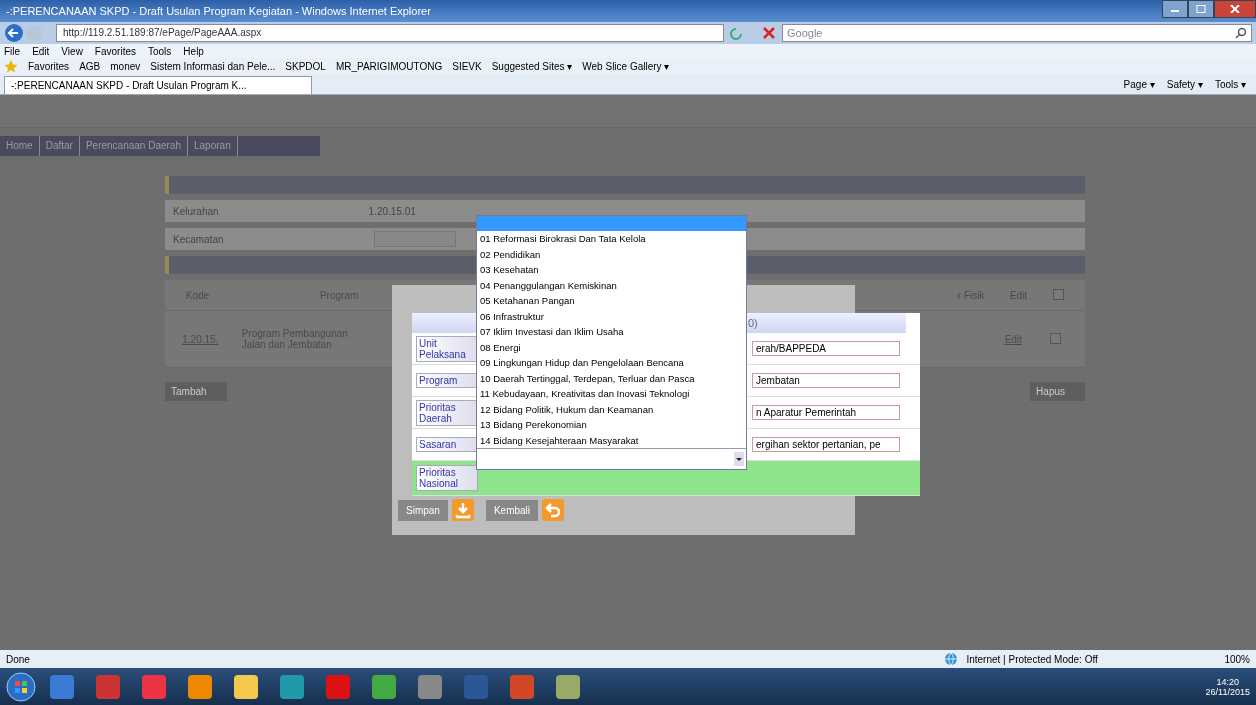 Image resolution: width=1256 pixels, height=705 pixels. Describe the element at coordinates (196, 211) in the screenshot. I see `field-label: Kelurahan` at that location.